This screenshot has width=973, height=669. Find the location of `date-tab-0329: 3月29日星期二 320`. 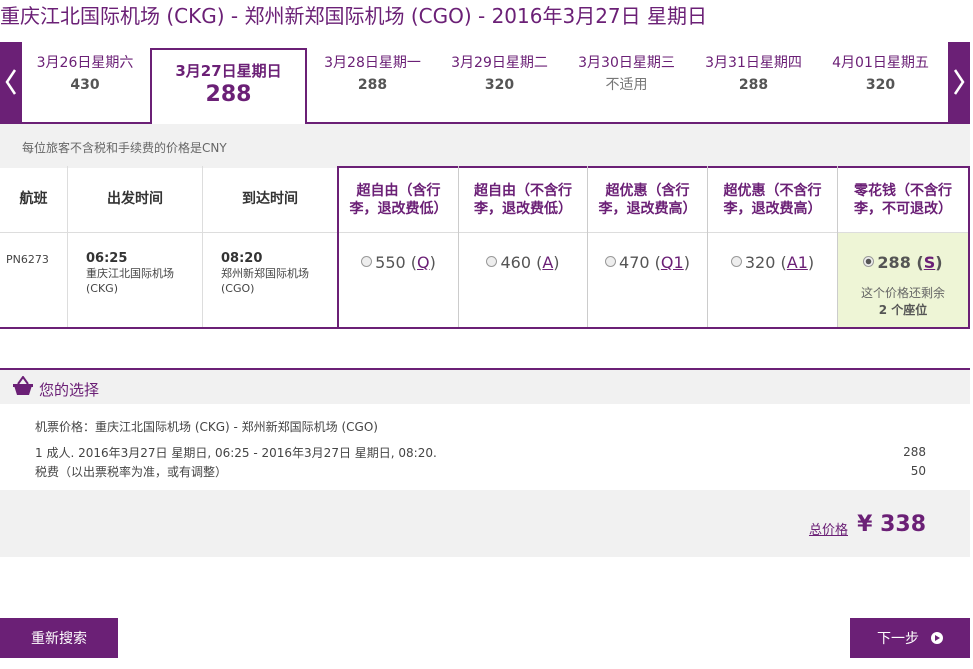

date-tab-0329: 3月29日星期二 320 is located at coordinates (499, 87).